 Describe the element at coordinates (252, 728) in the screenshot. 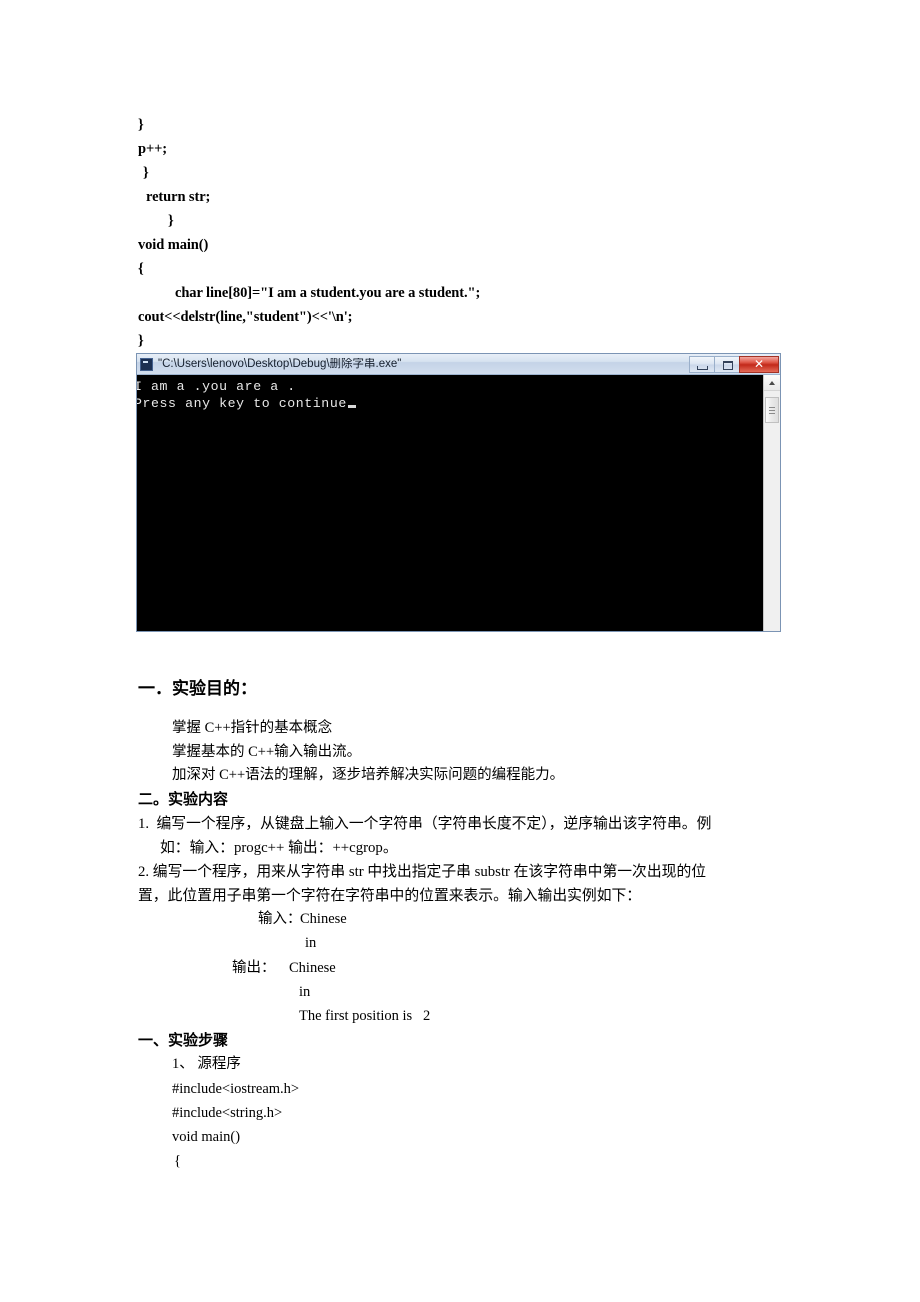

I see `purpose-line: 掌握 C++指针的基本概念` at that location.